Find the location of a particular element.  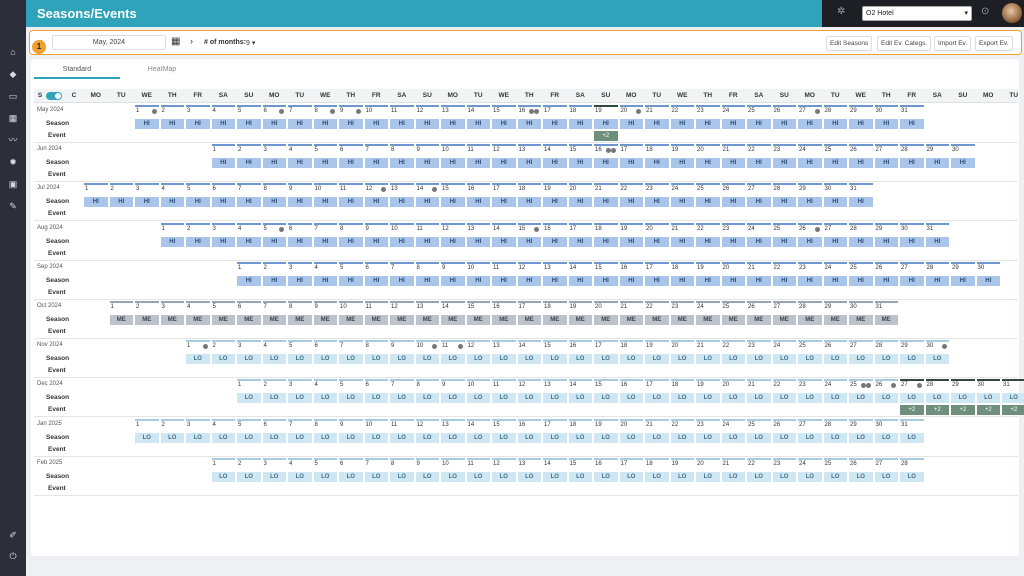

day-number: 28 is located at coordinates (904, 464).